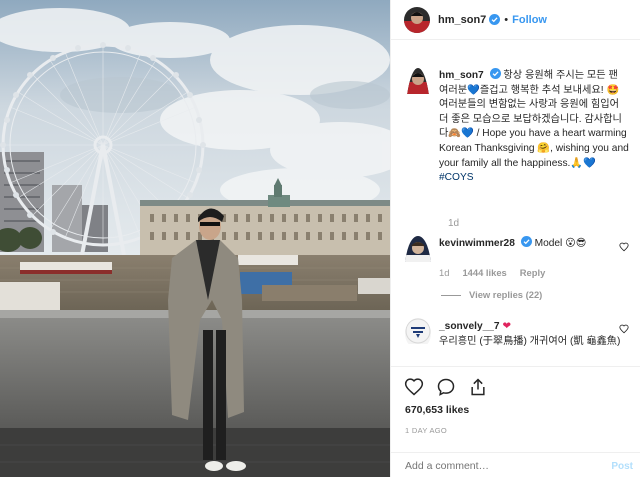 This screenshot has width=640, height=477. Describe the element at coordinates (437, 410) in the screenshot. I see `likes-count: 670,653 likes` at that location.